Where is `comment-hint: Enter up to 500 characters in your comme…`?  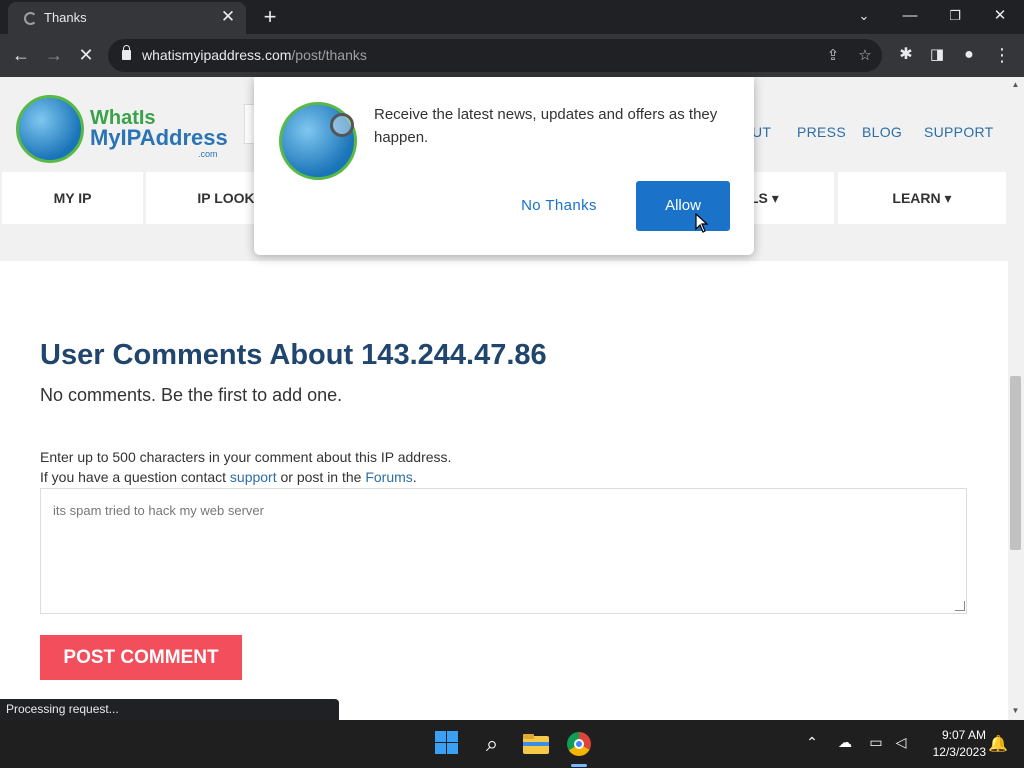 comment-hint: Enter up to 500 characters in your comme… is located at coordinates (246, 457).